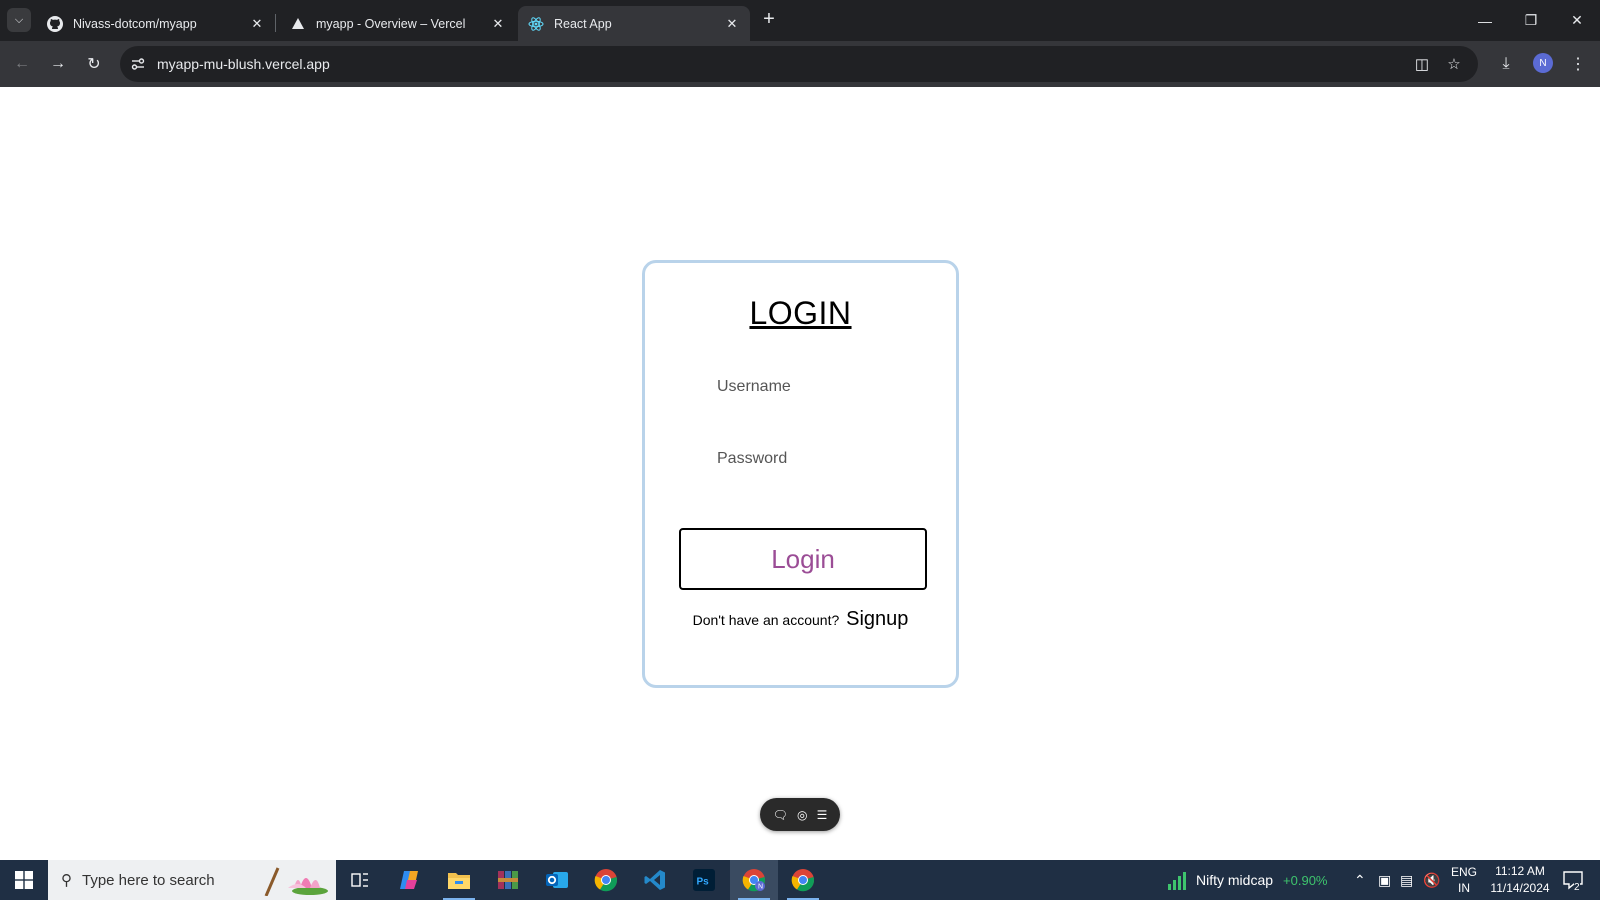 The width and height of the screenshot is (1600, 900). I want to click on username-input, so click(817, 387).